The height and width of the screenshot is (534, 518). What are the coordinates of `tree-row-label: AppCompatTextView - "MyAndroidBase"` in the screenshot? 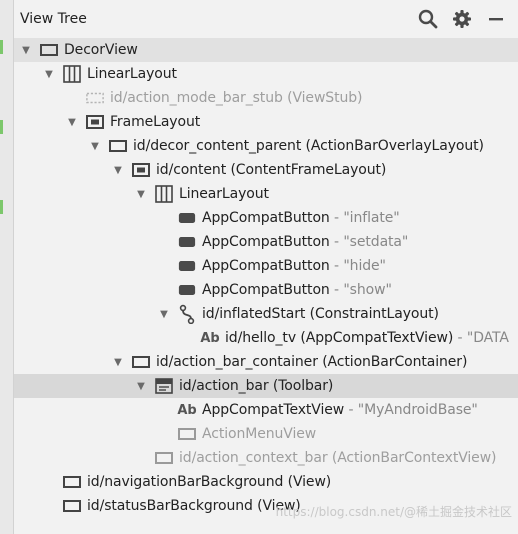 It's located at (340, 410).